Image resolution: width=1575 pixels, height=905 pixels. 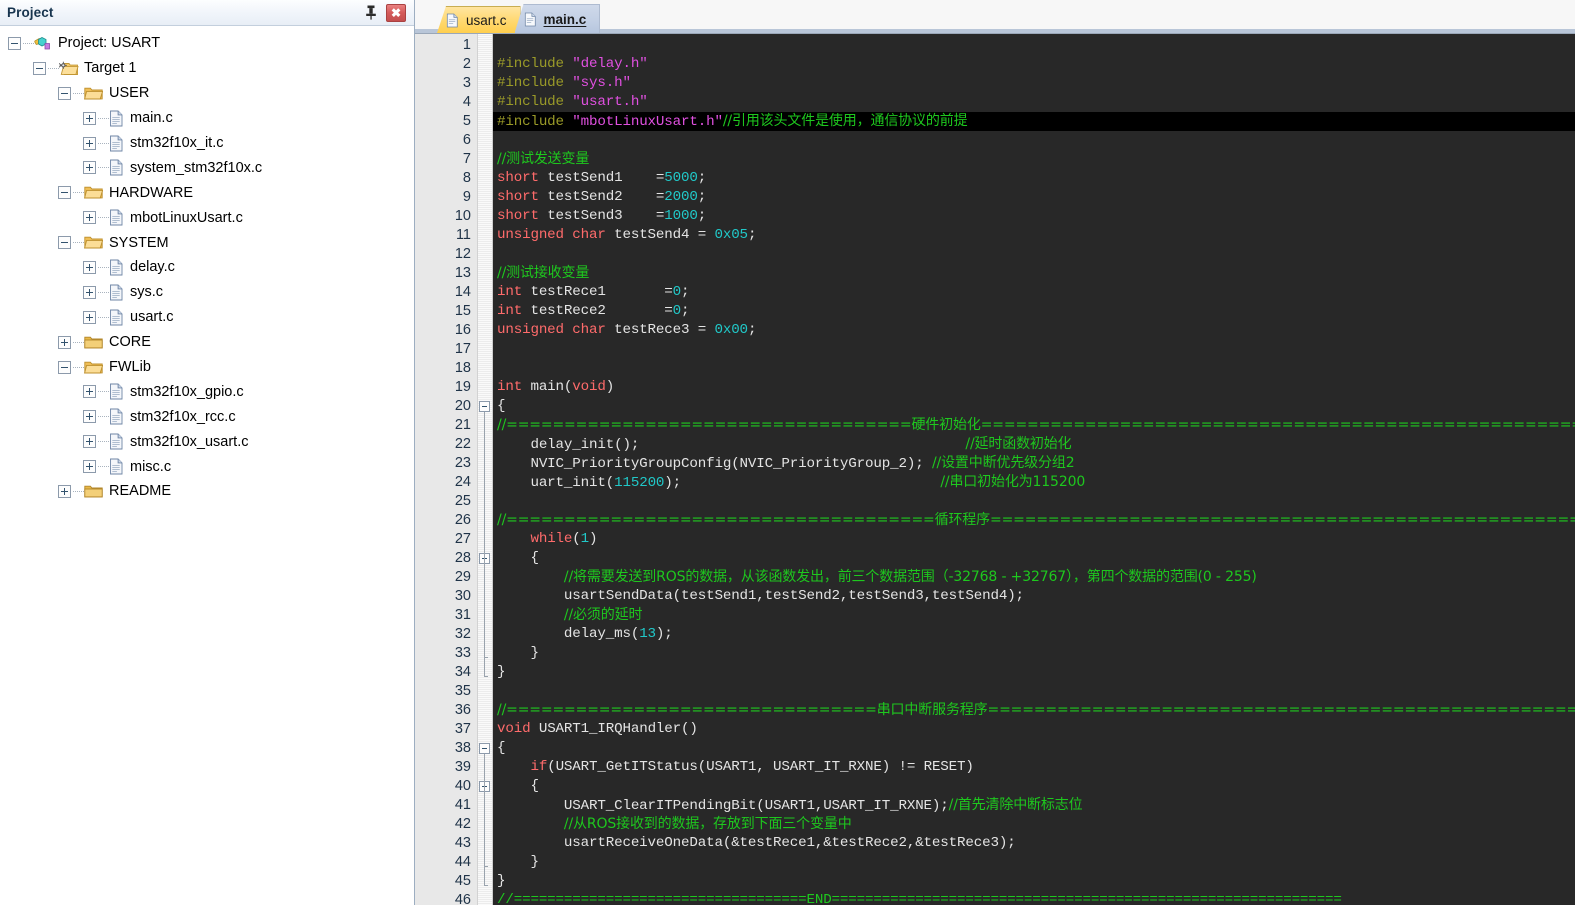 What do you see at coordinates (1034, 387) in the screenshot?
I see `code-line: int main(void)` at bounding box center [1034, 387].